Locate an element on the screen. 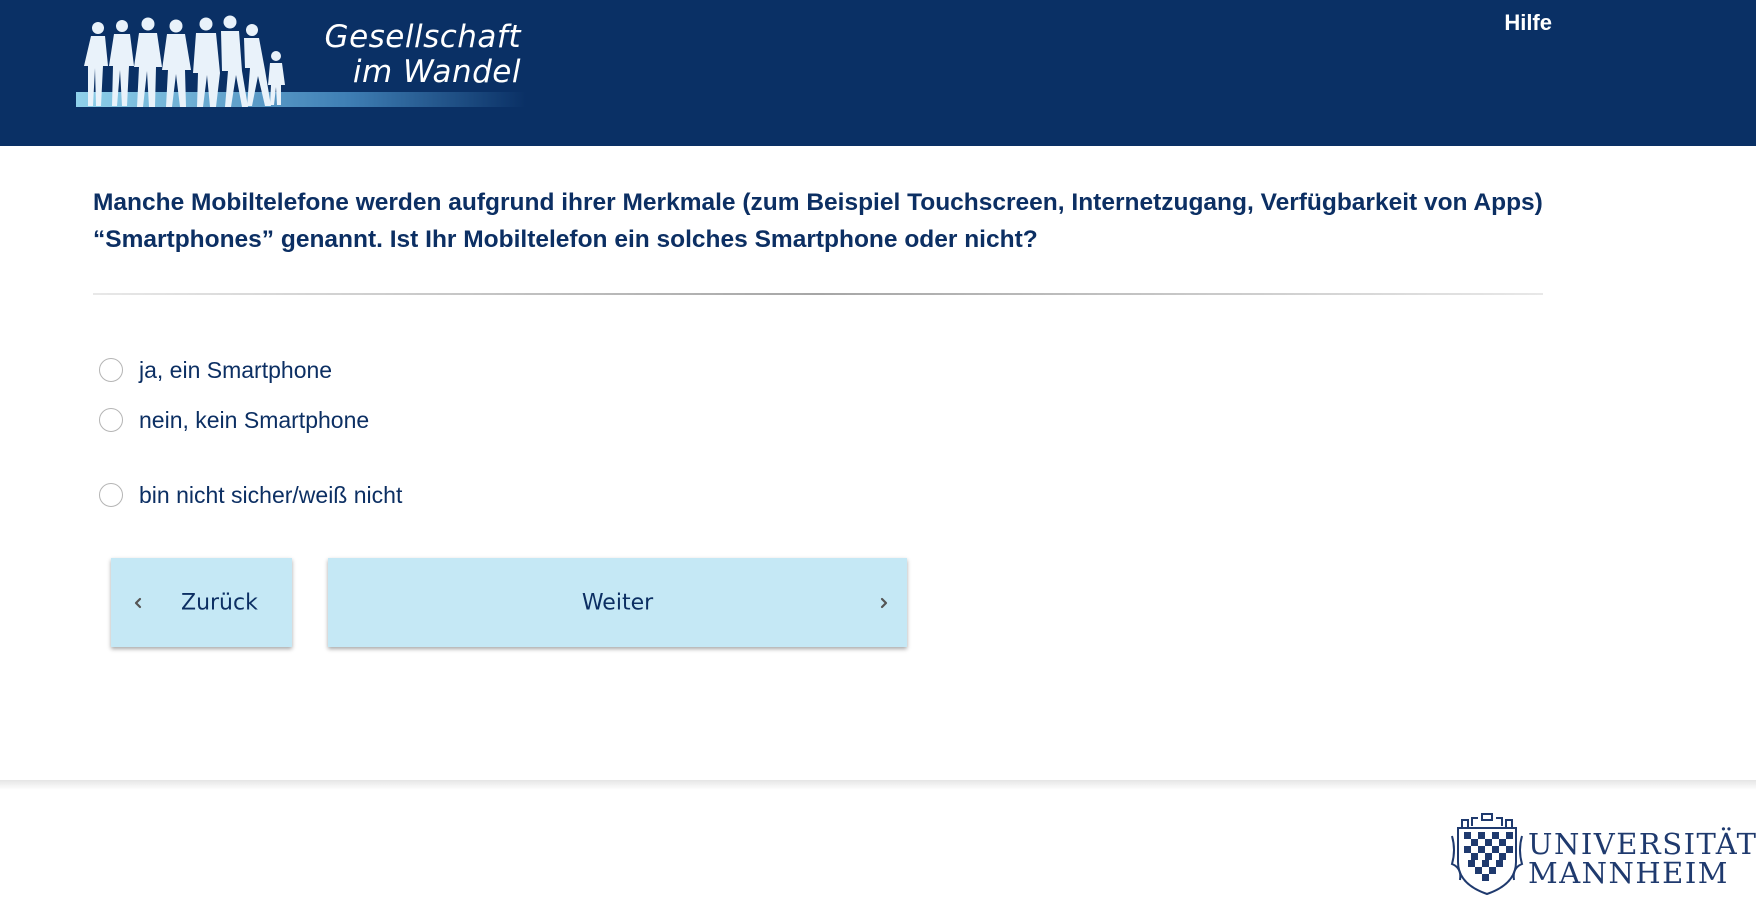  logo-line-2: im Wandel is located at coordinates (436, 72).